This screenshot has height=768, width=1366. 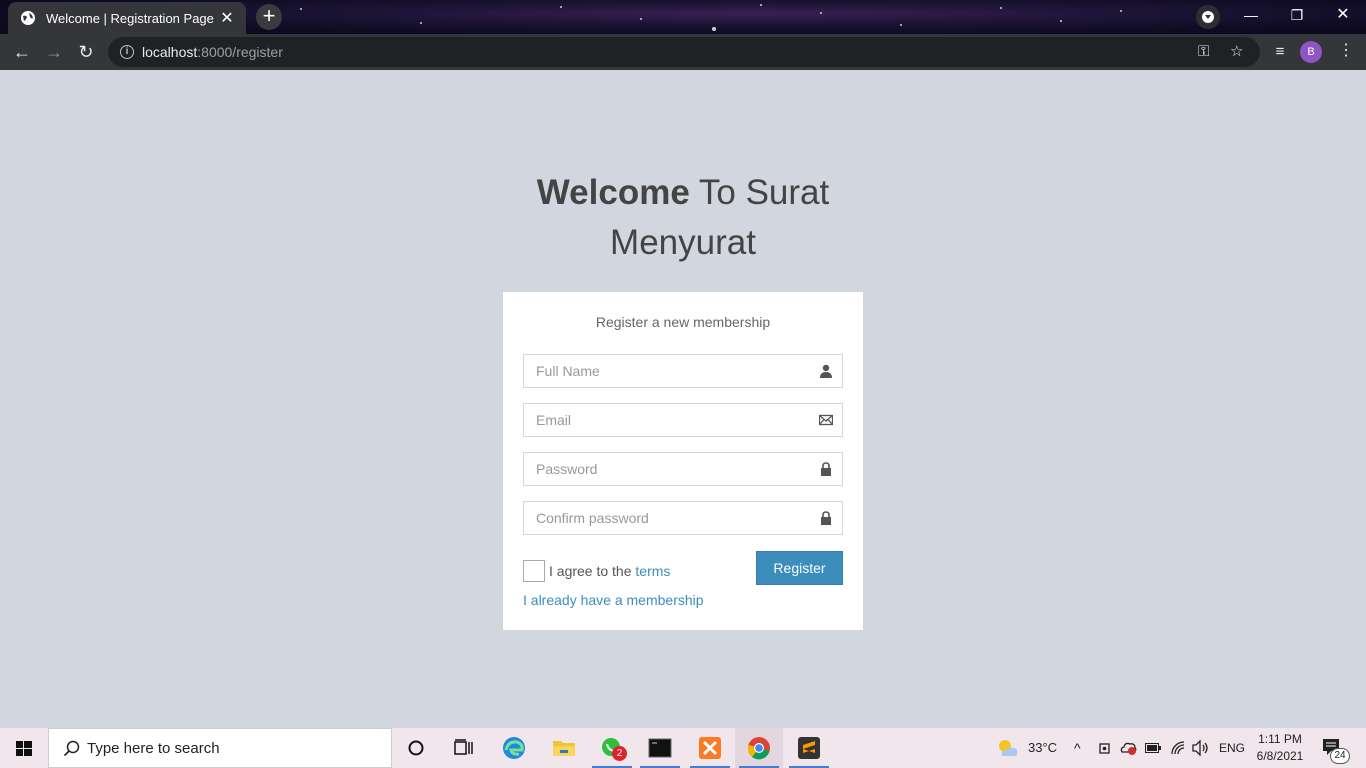 What do you see at coordinates (127, 52) in the screenshot?
I see `info-icon: i` at bounding box center [127, 52].